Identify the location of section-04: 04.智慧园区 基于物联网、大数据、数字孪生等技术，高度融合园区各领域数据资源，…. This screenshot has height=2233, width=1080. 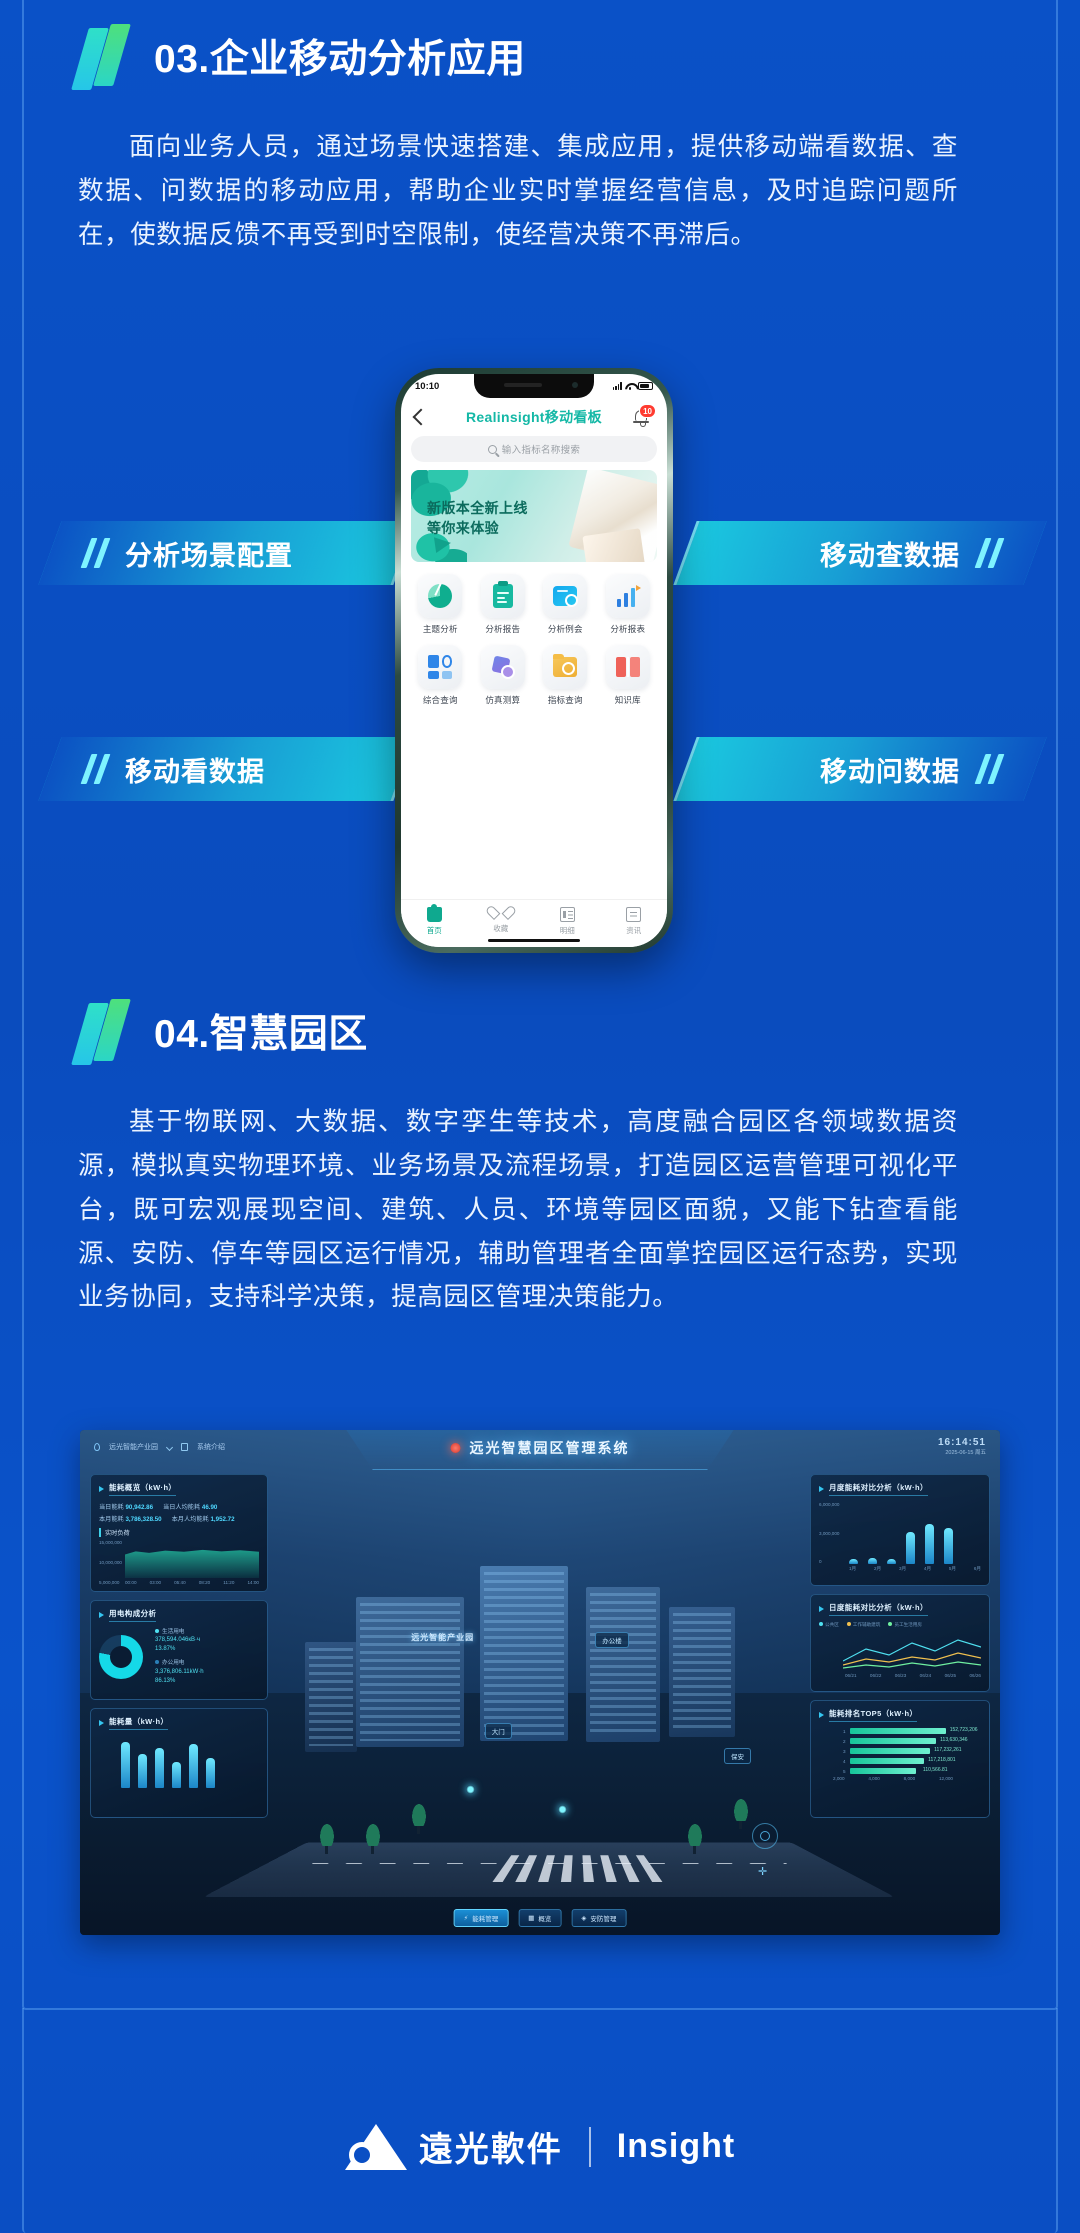
(539, 1159).